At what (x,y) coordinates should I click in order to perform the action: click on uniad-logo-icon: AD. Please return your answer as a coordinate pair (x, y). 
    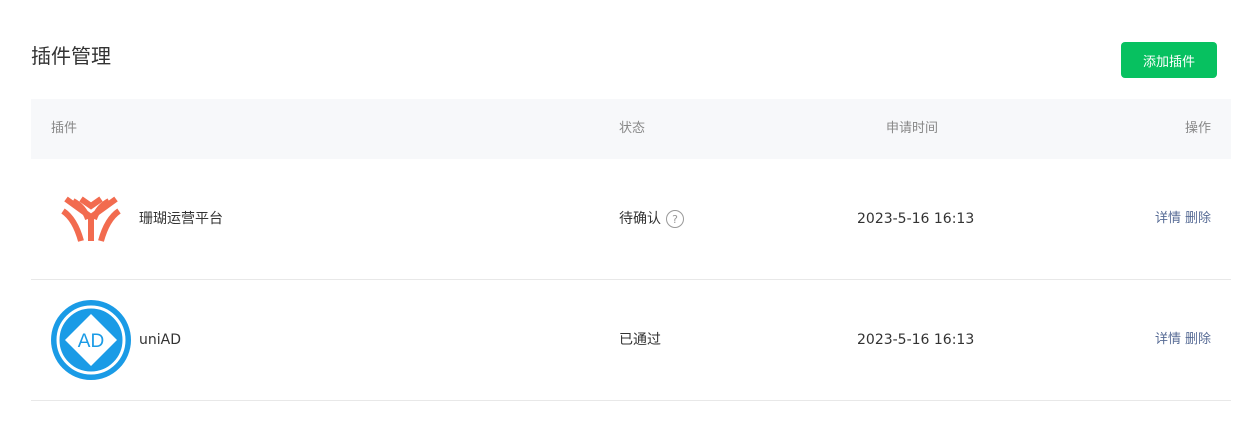
    Looking at the image, I should click on (91, 340).